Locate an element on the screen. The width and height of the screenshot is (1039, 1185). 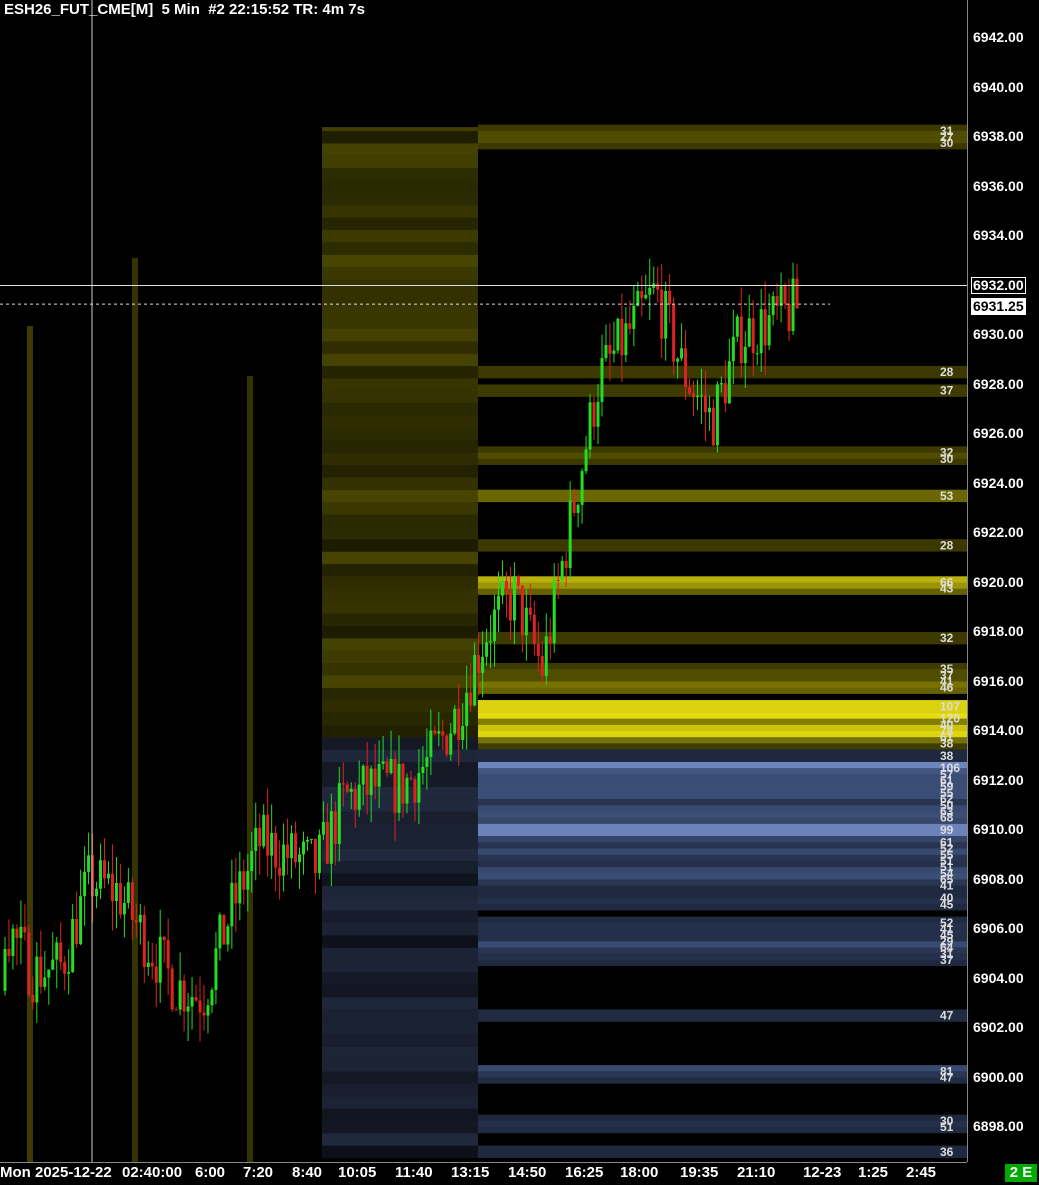
crosshair-price-label: 6932.00 is located at coordinates (998, 285).